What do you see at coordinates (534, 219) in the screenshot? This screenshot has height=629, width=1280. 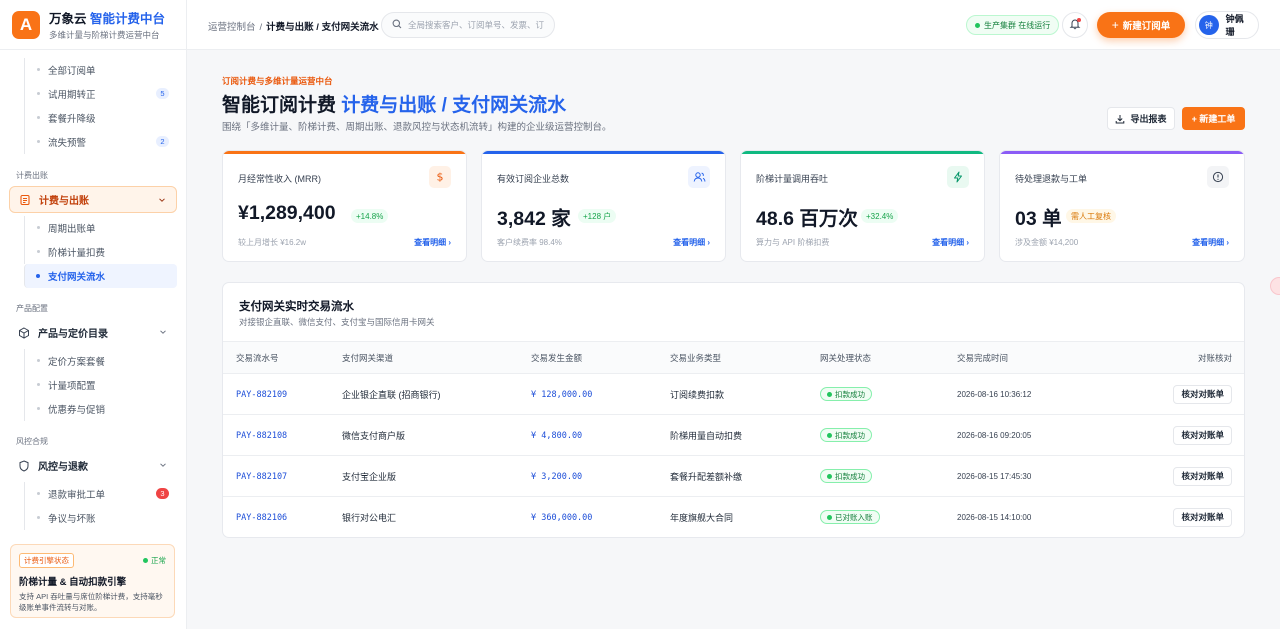 I see `kpi-value: 3,842 家` at bounding box center [534, 219].